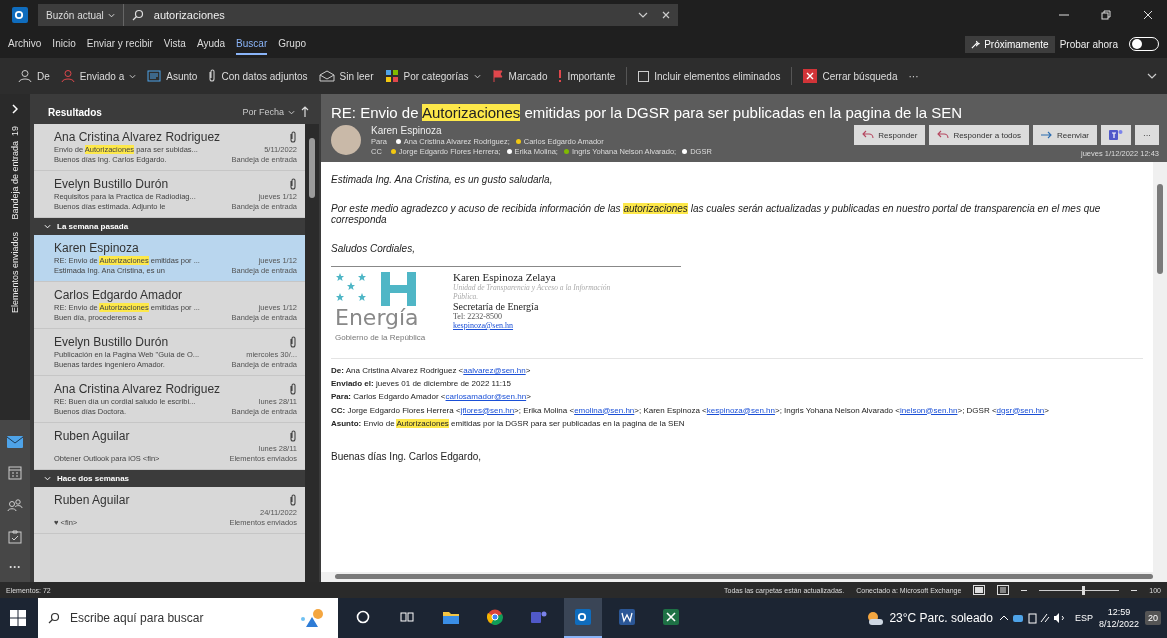  I want to click on mail-icon, so click(15, 442).